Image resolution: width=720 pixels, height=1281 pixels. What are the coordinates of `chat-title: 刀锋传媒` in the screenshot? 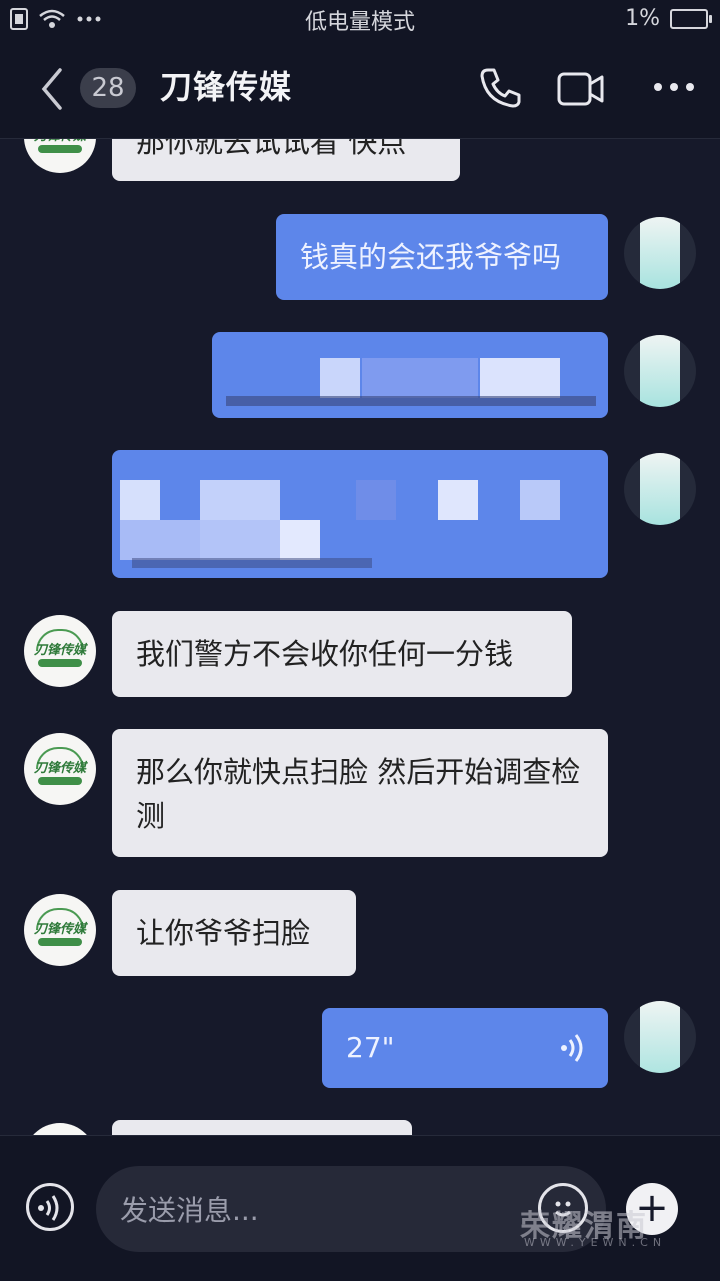 It's located at (226, 87).